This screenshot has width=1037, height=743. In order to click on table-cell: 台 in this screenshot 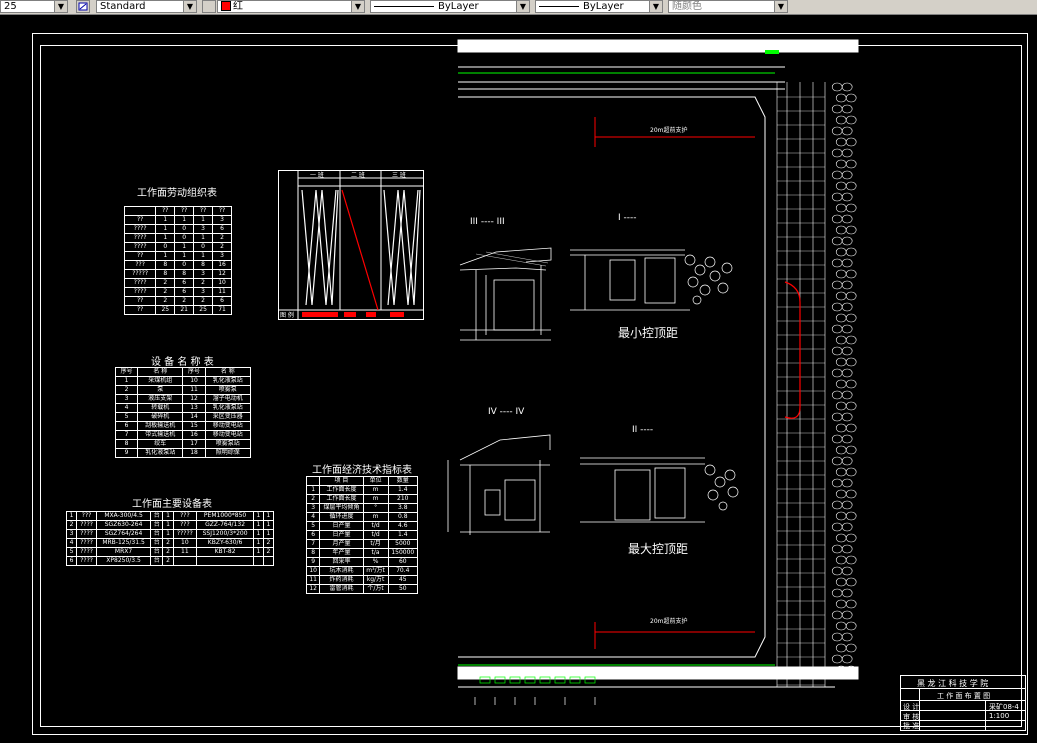, I will do `click(156, 525)`.